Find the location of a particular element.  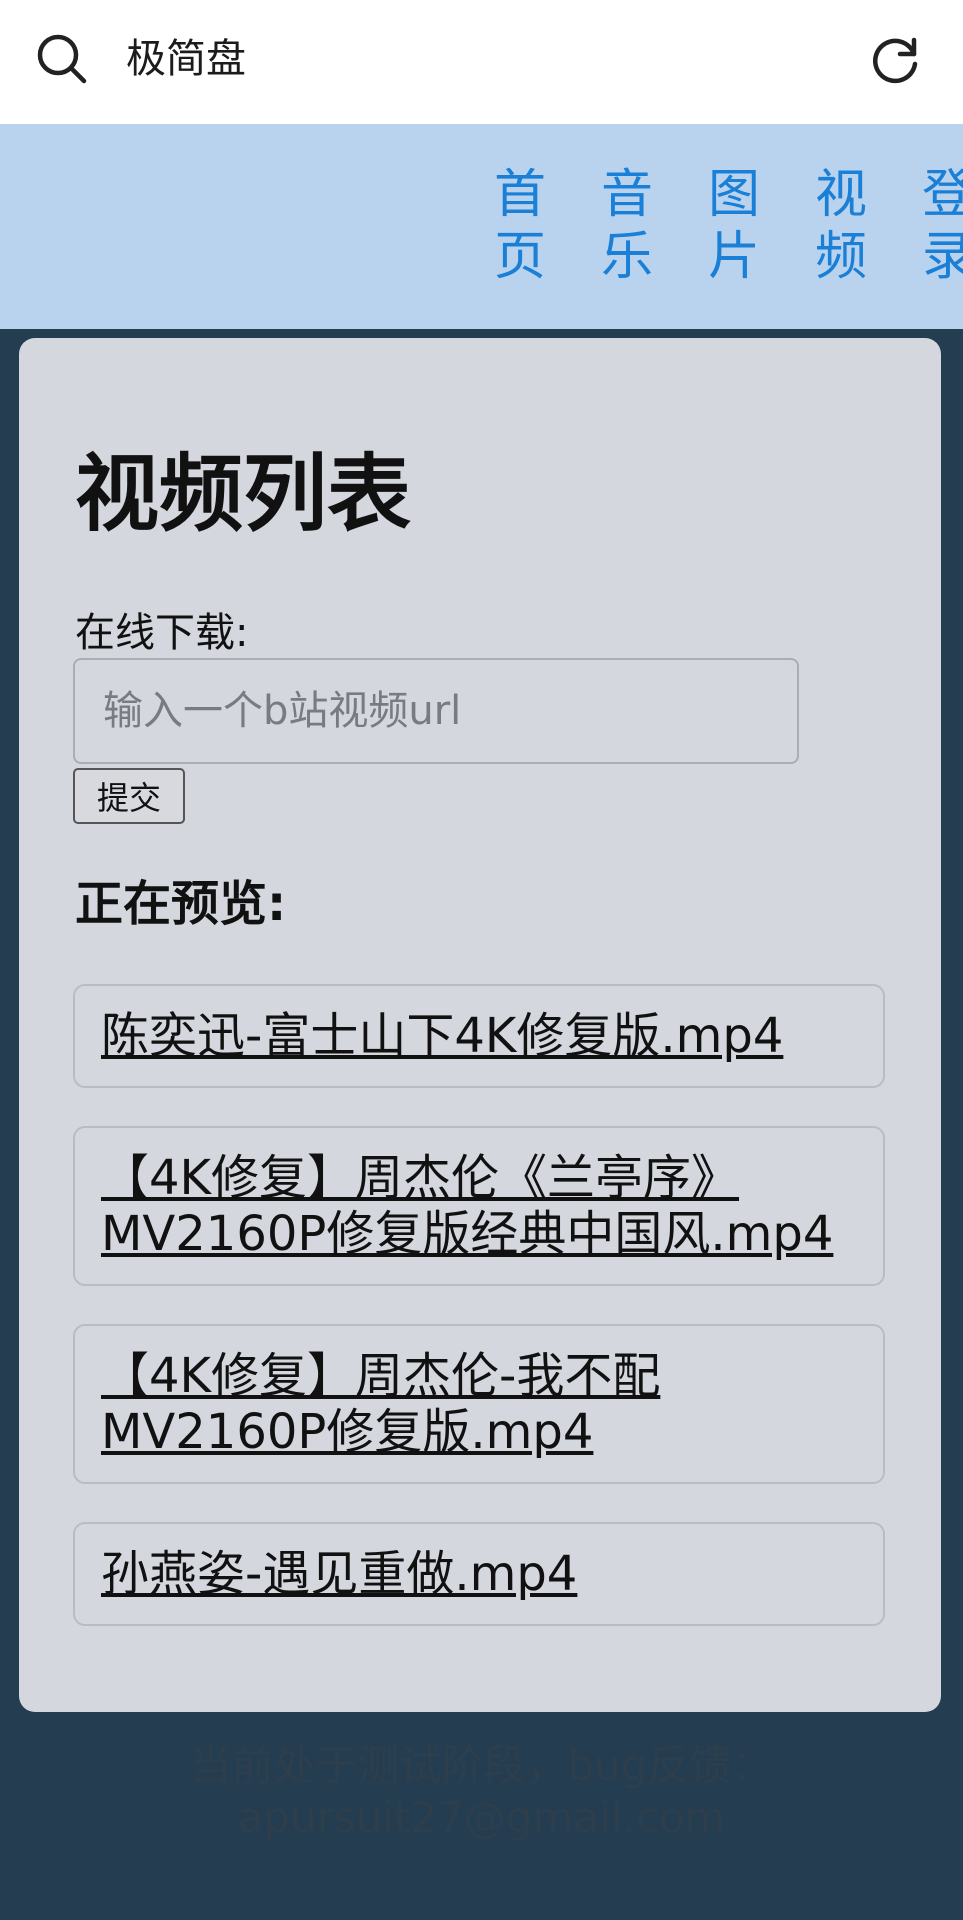

top-bar: 极简盘 is located at coordinates (481, 62).